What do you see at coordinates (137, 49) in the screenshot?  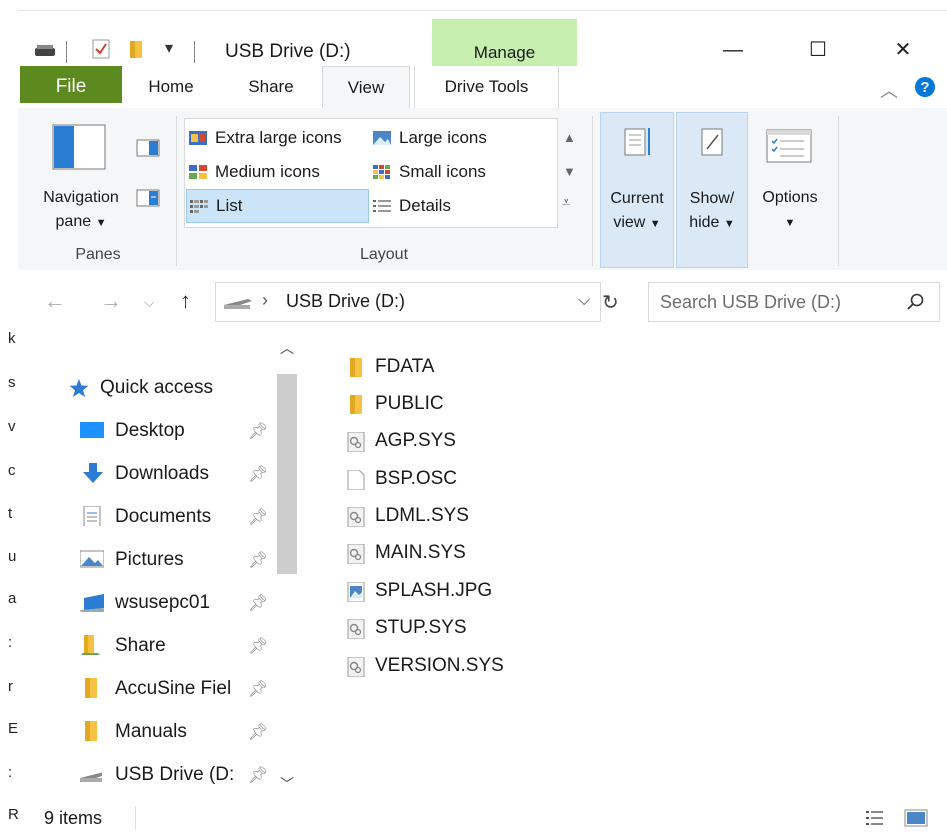 I see `new-folder-icon` at bounding box center [137, 49].